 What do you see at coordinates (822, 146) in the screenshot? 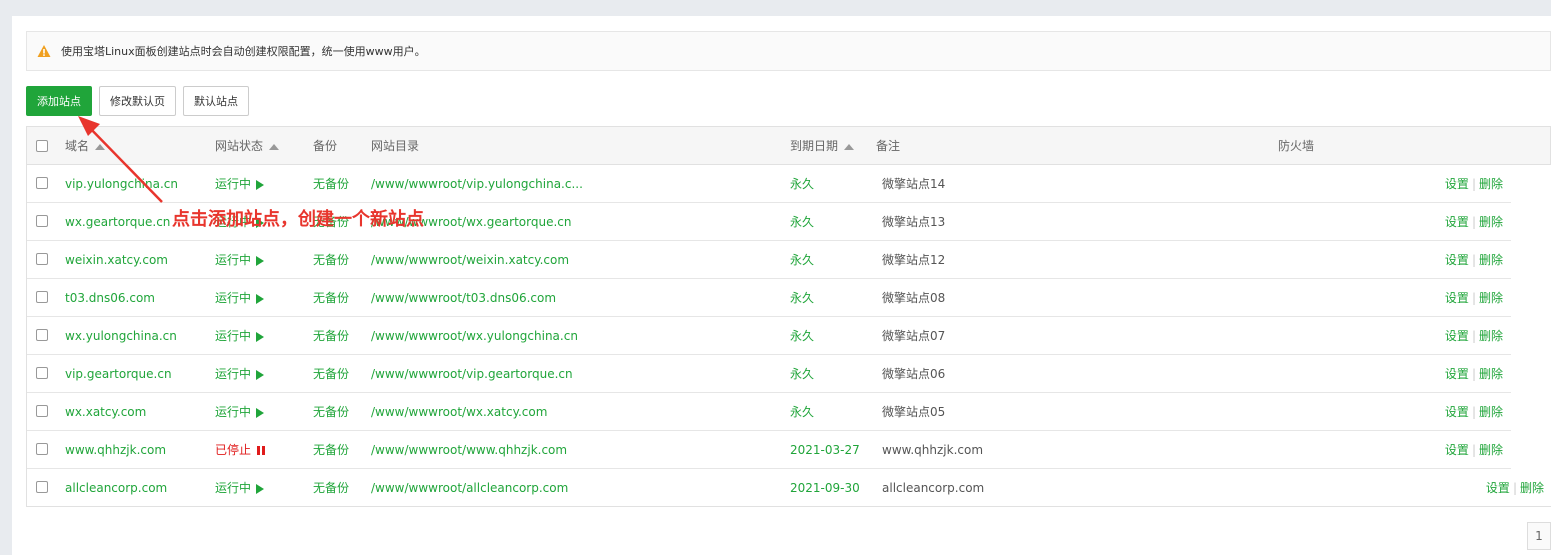
I see `column-expire: 到期日期` at bounding box center [822, 146].